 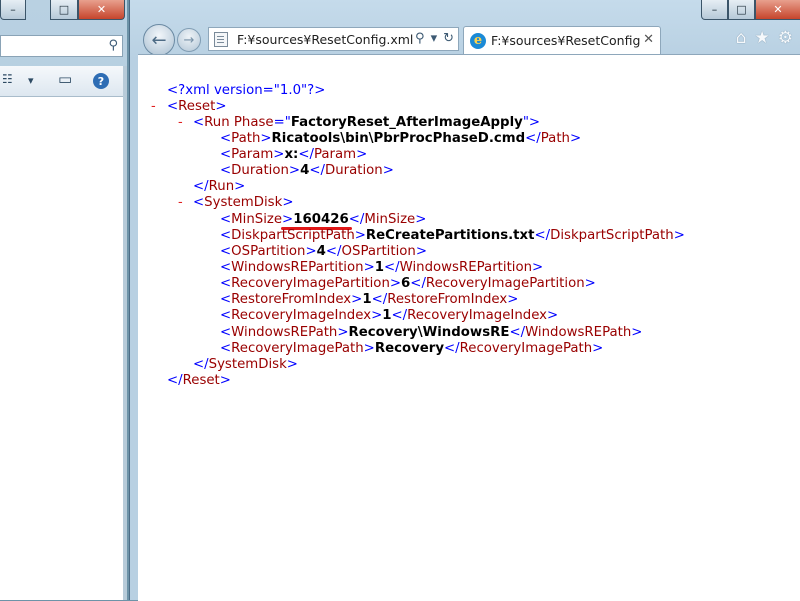 I want to click on reset-open-tag: <Reset>, so click(x=197, y=106).